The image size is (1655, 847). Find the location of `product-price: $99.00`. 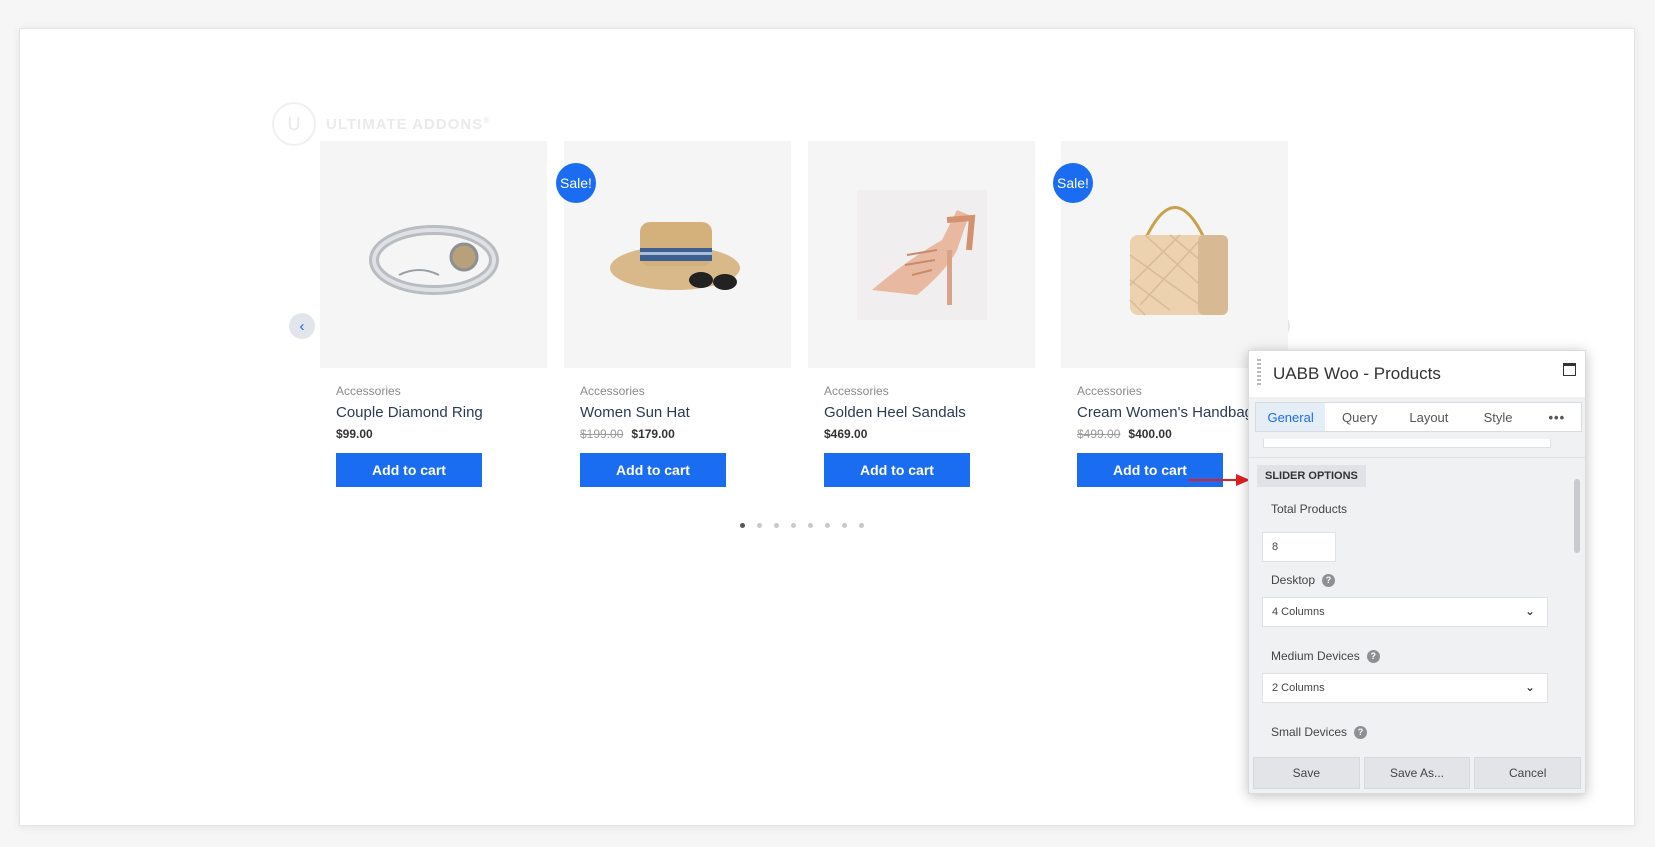

product-price: $99.00 is located at coordinates (441, 434).